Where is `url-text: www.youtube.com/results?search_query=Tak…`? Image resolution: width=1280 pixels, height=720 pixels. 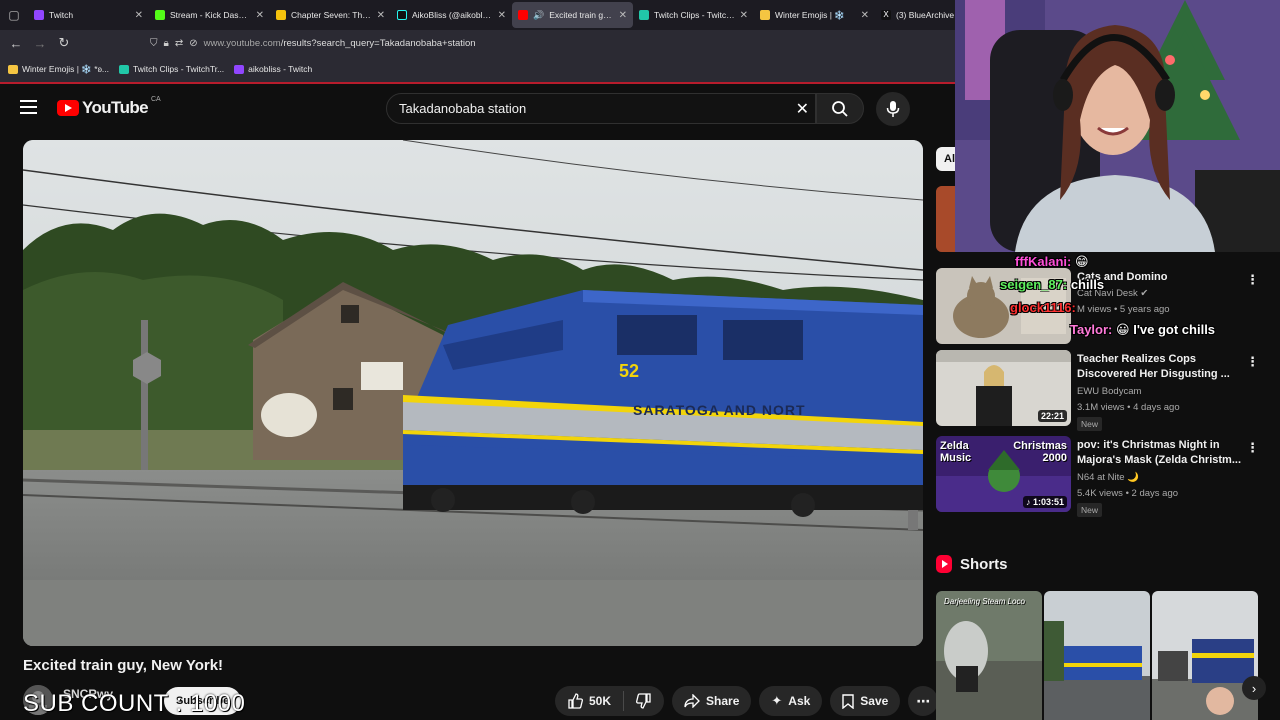 url-text: www.youtube.com/results?search_query=Tak… is located at coordinates (339, 43).